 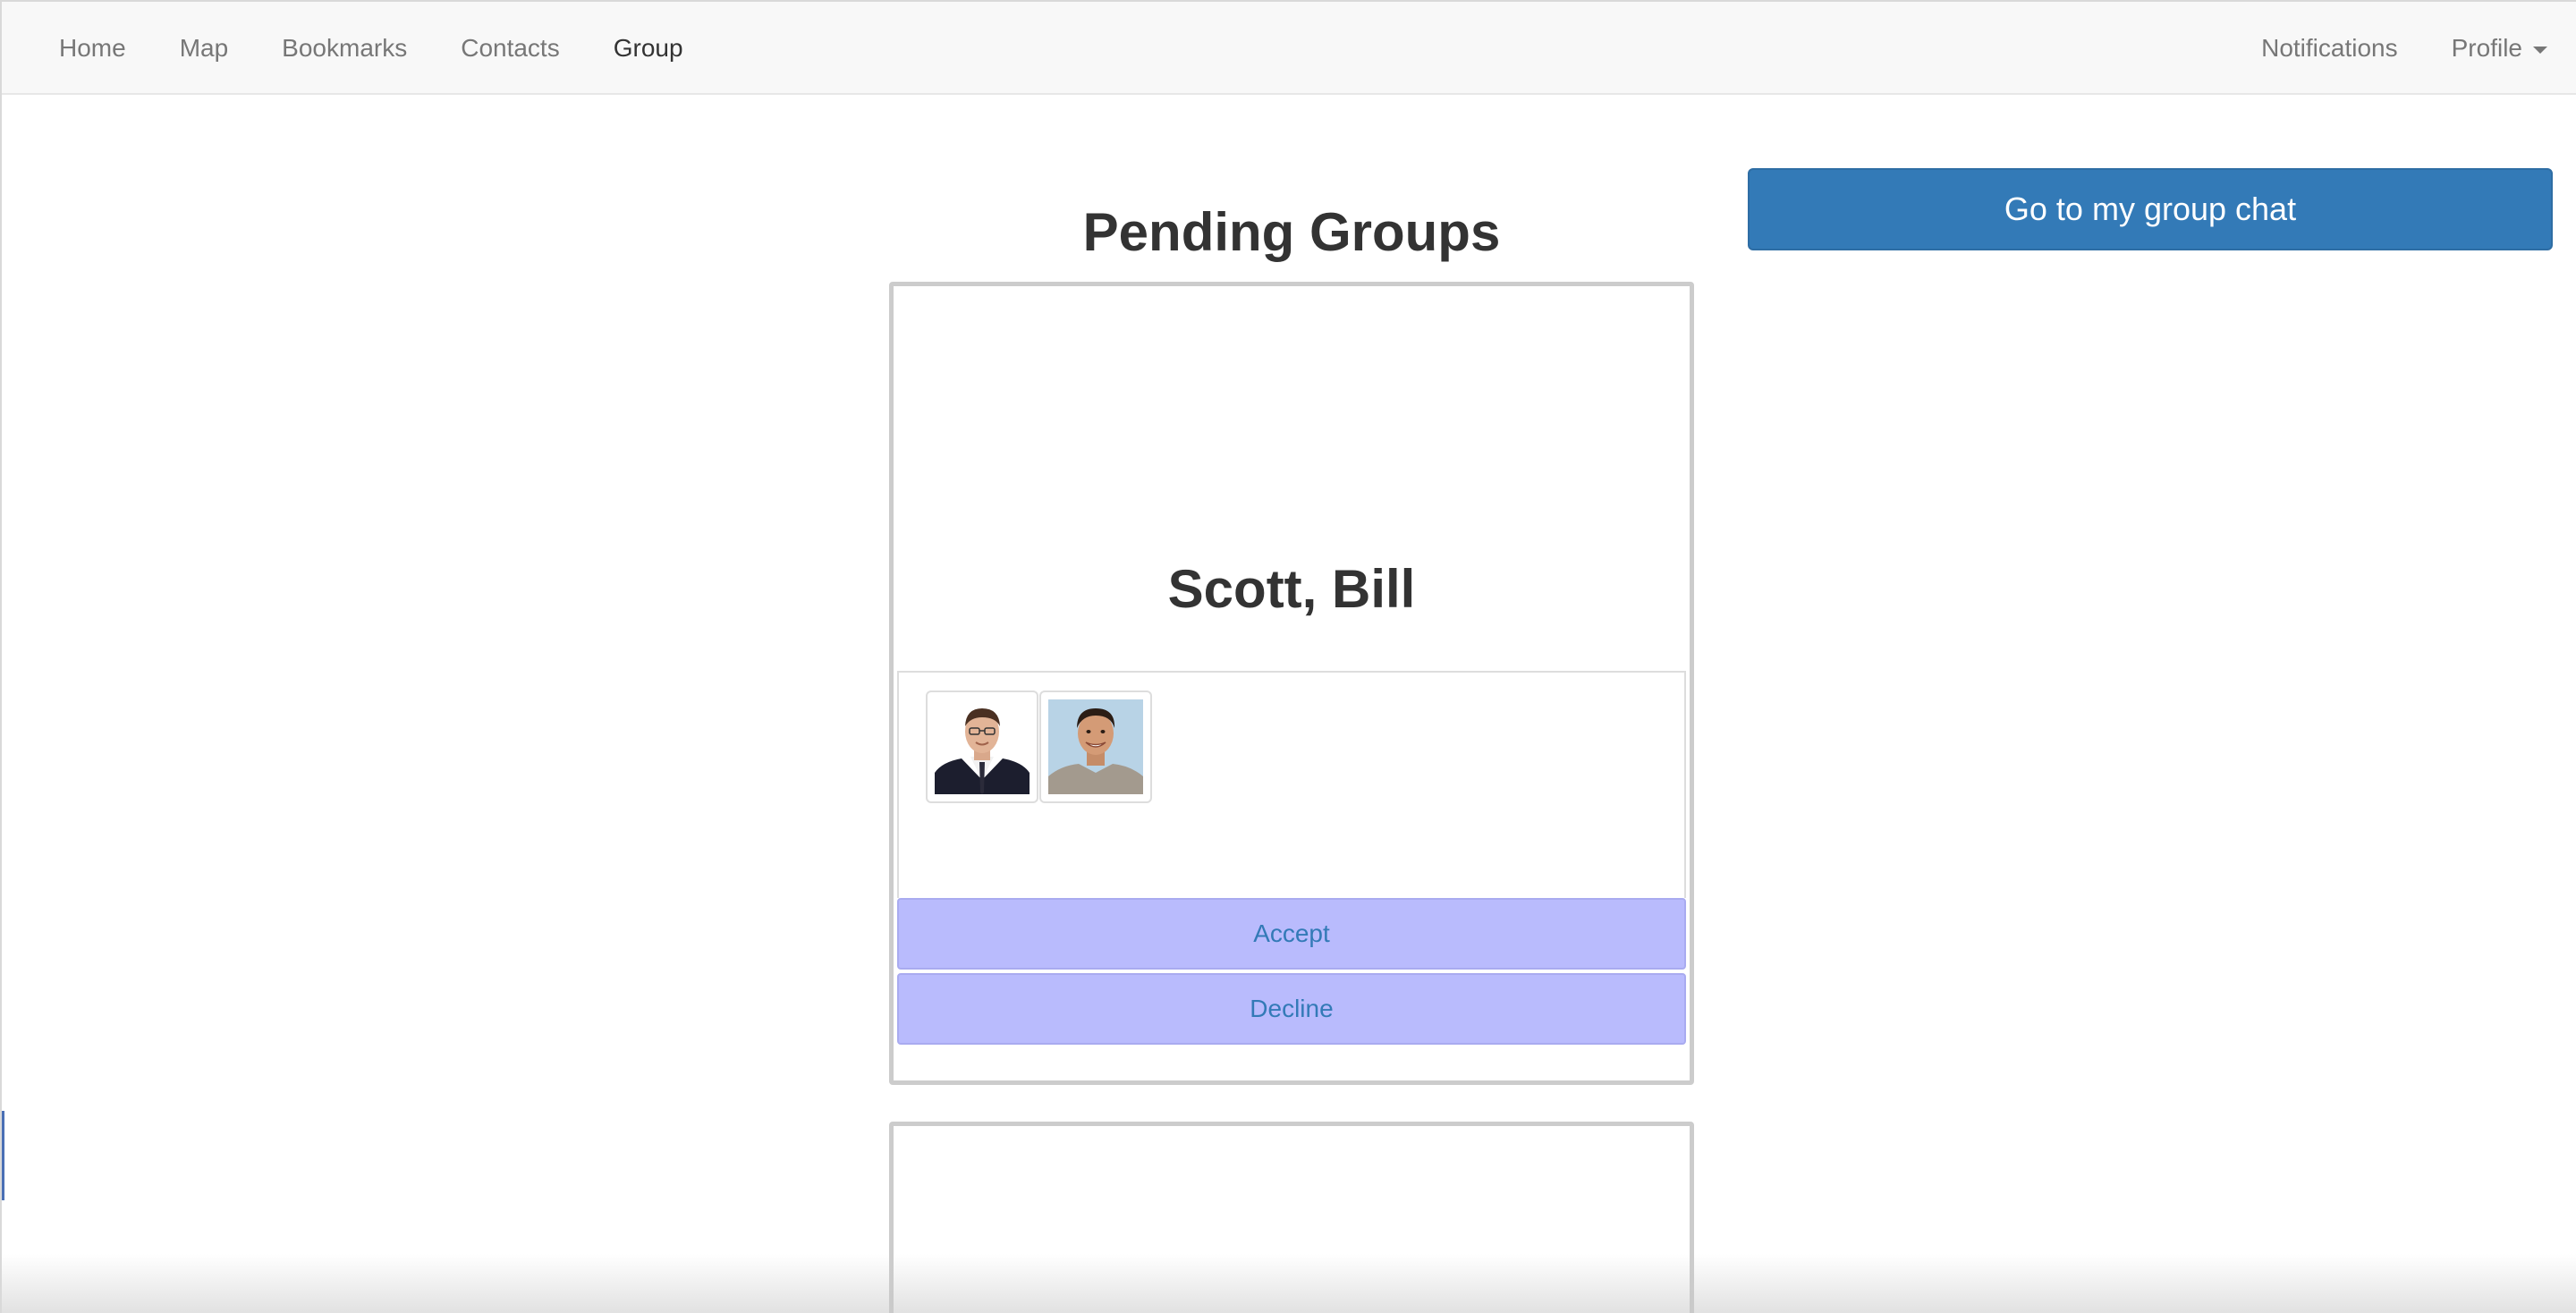 I want to click on nav-item-group: Group, so click(x=648, y=48).